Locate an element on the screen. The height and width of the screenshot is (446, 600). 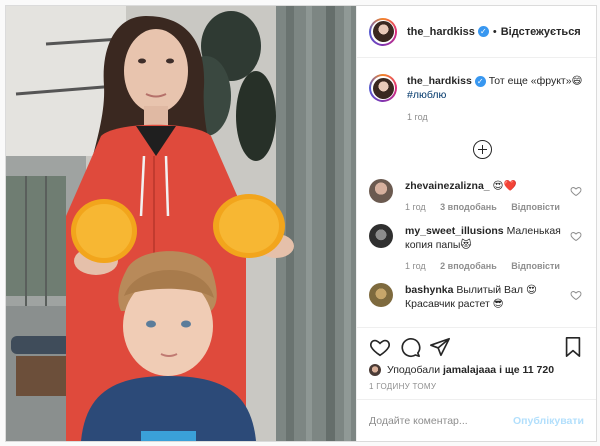
comment-input is located at coordinates (441, 420).